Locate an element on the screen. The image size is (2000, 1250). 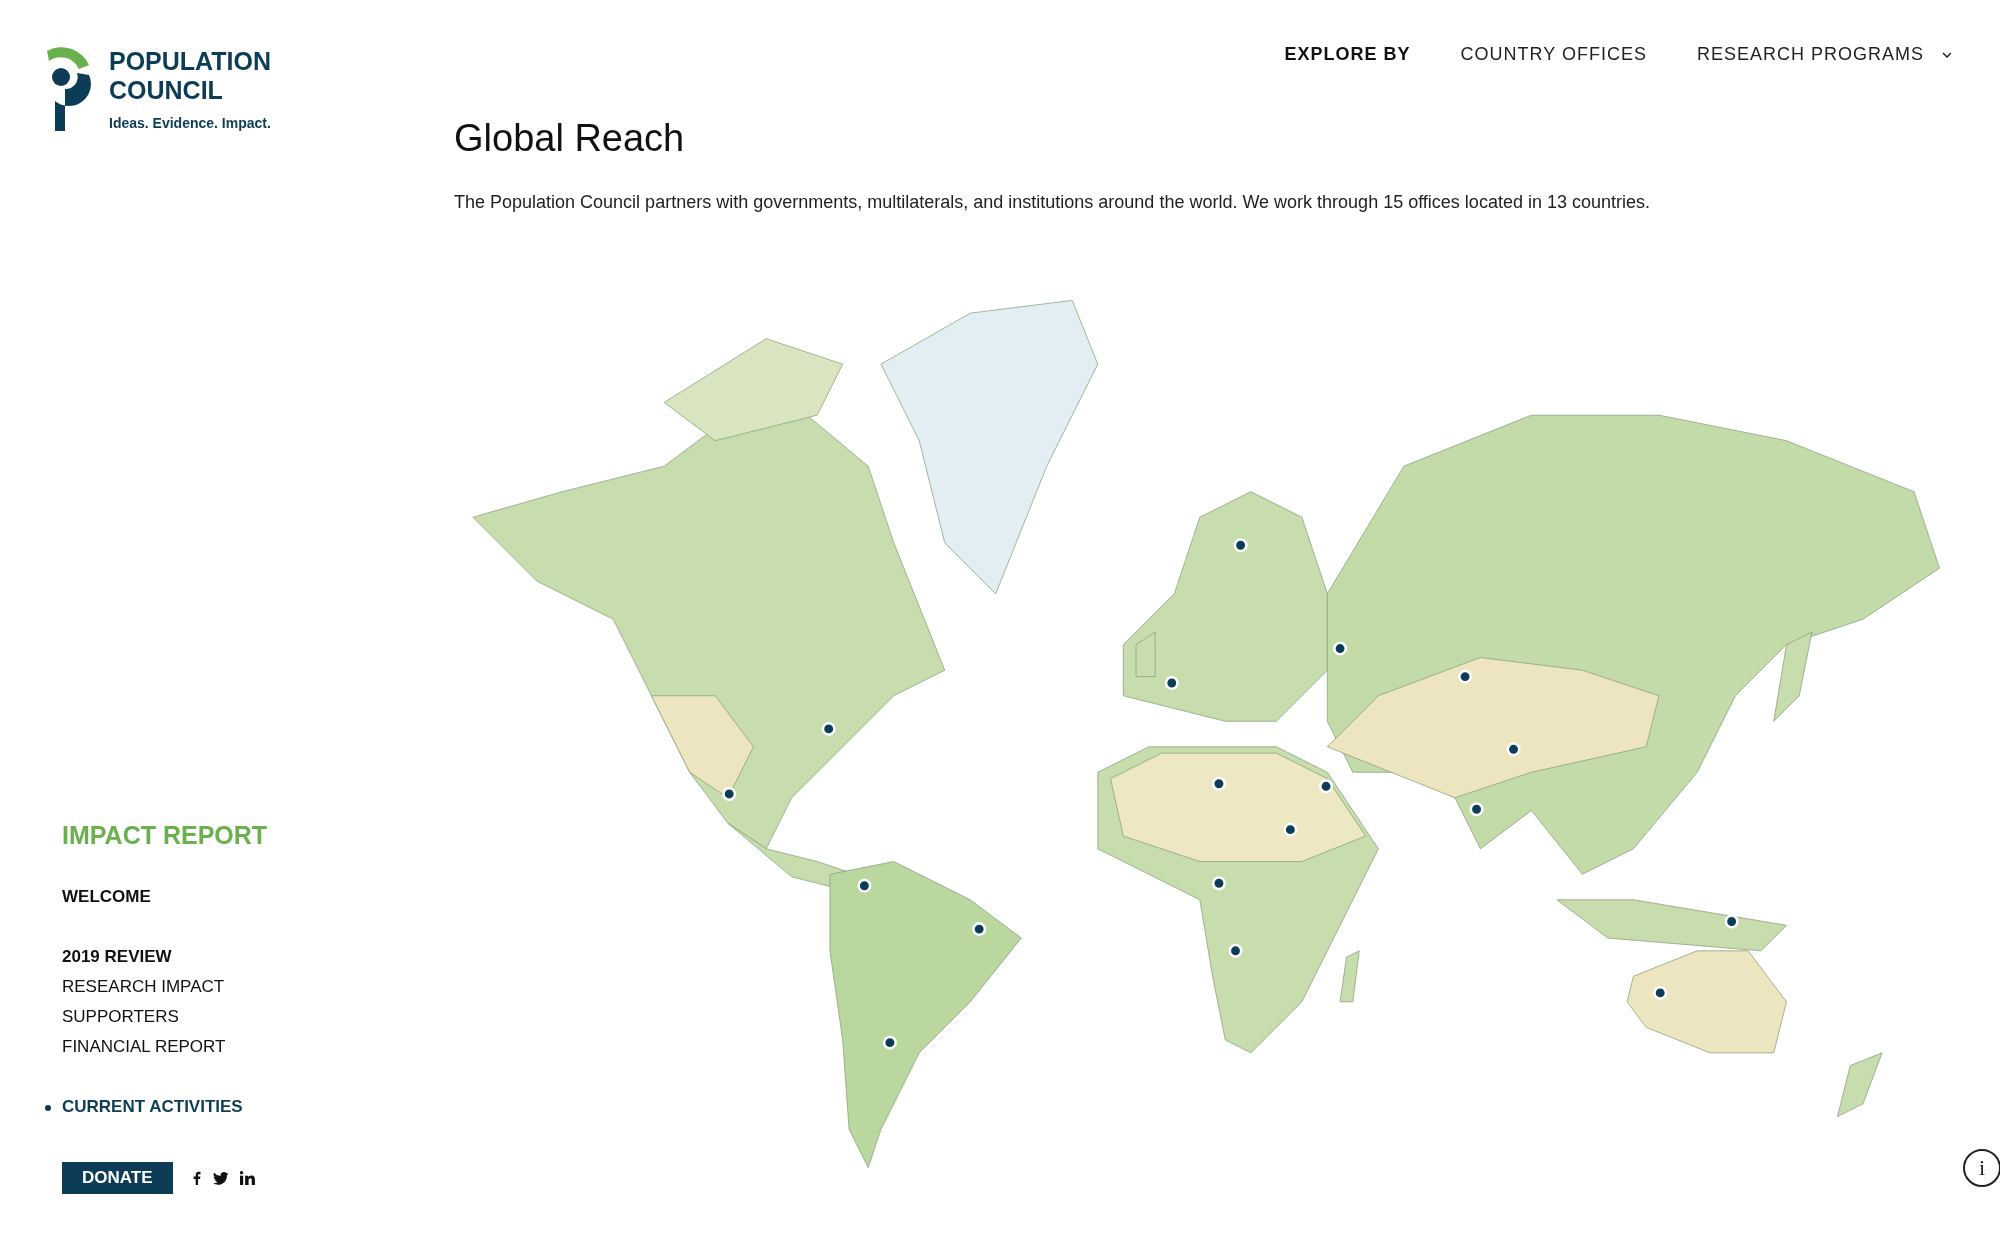
logo-wordmark: POPULATION COUNCIL is located at coordinates (190, 76).